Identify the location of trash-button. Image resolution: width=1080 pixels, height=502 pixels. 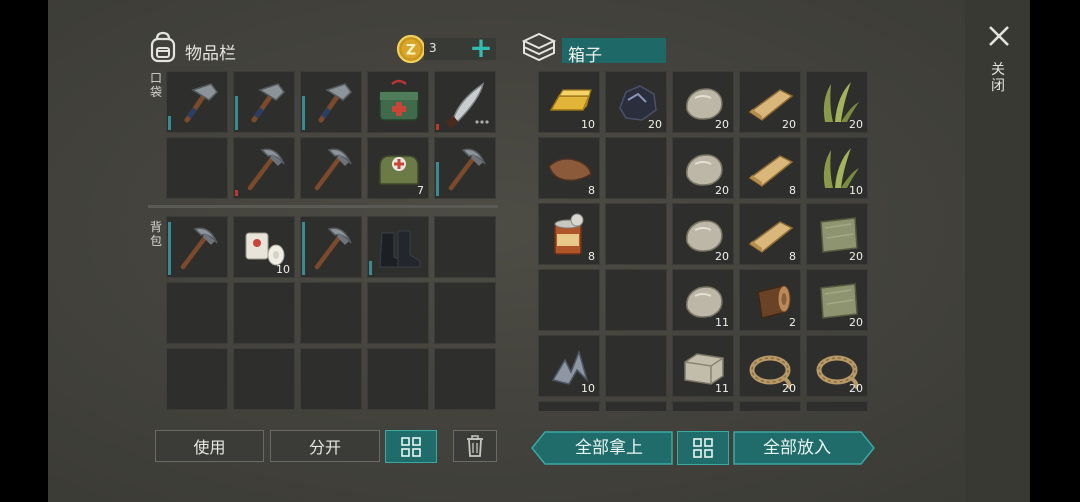
(475, 446).